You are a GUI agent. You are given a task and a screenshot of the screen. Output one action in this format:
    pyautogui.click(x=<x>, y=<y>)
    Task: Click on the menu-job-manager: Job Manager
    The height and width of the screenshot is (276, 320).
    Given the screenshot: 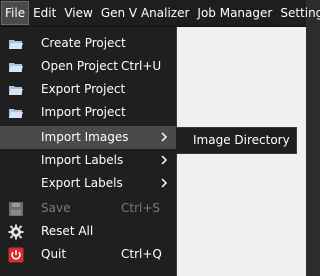 What is the action you would take?
    pyautogui.click(x=234, y=13)
    